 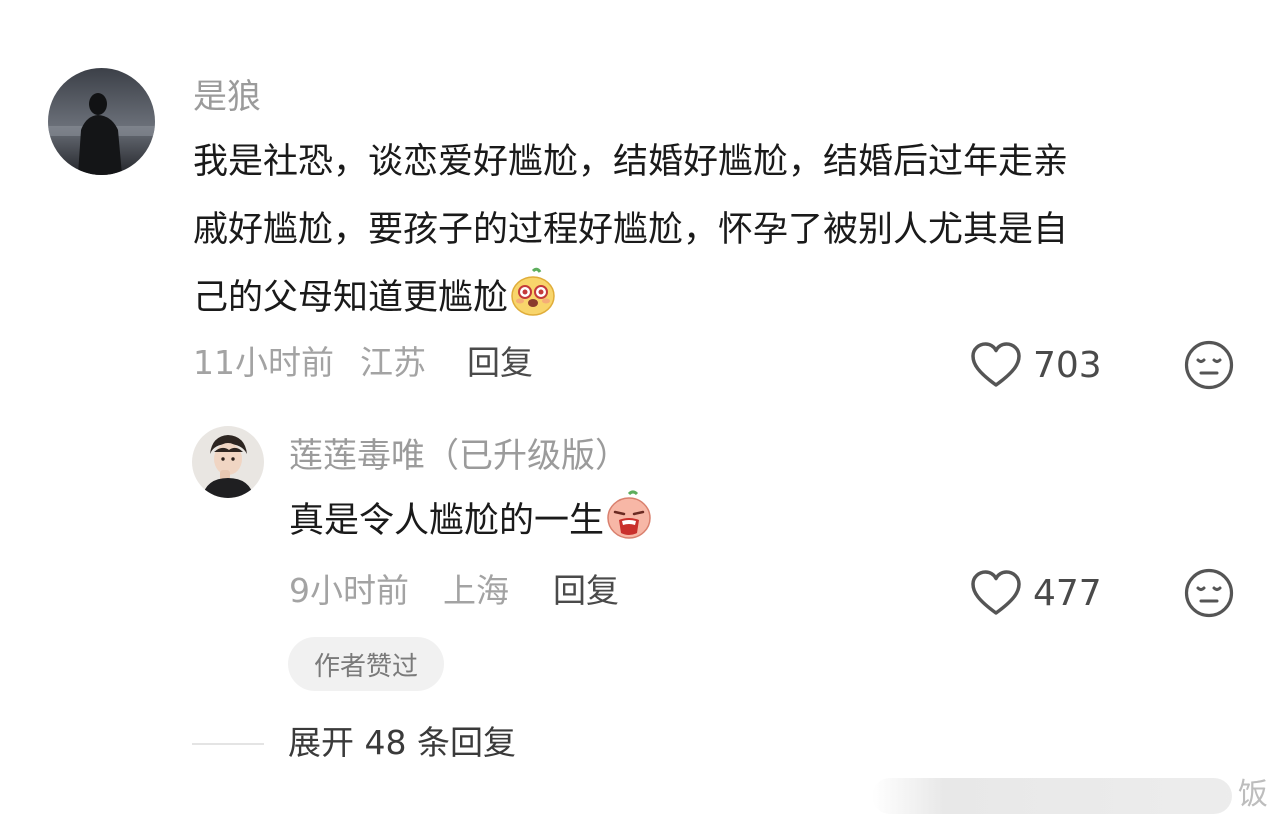 What do you see at coordinates (629, 526) in the screenshot?
I see `crying-face-emoji` at bounding box center [629, 526].